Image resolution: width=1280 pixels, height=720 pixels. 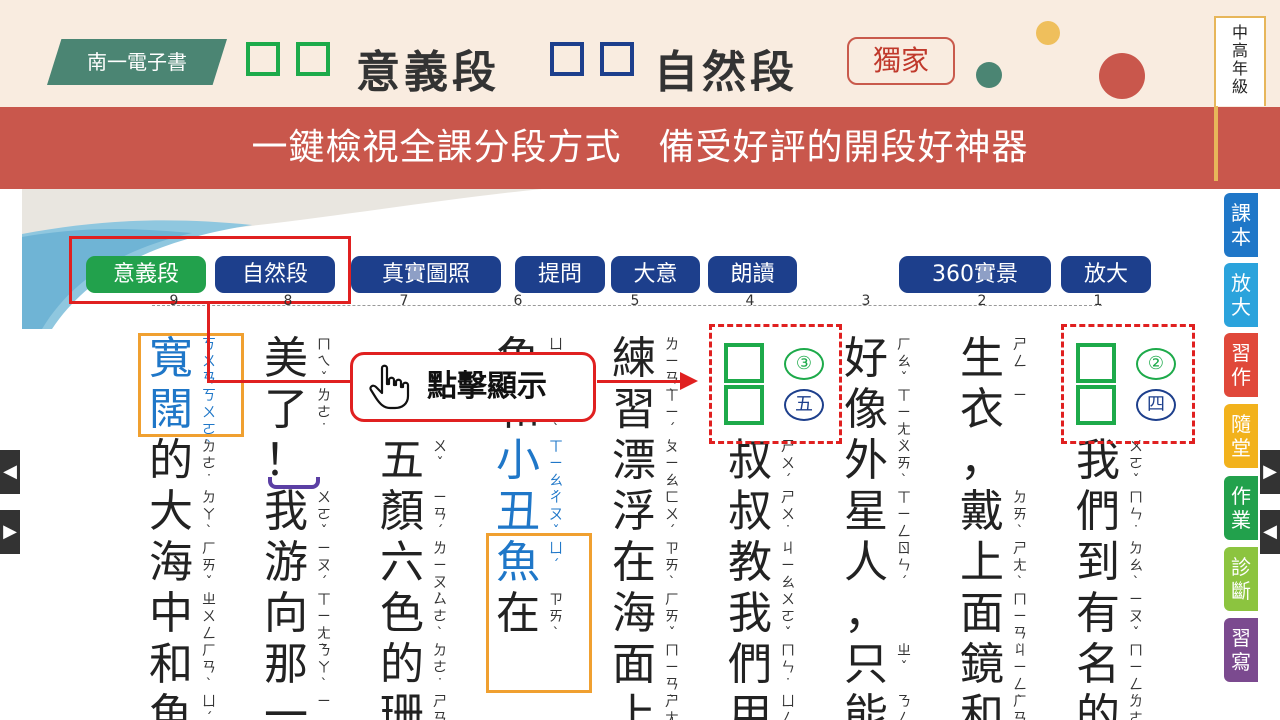 What do you see at coordinates (1241, 508) in the screenshot?
I see `side-tab-4: 作業` at bounding box center [1241, 508].